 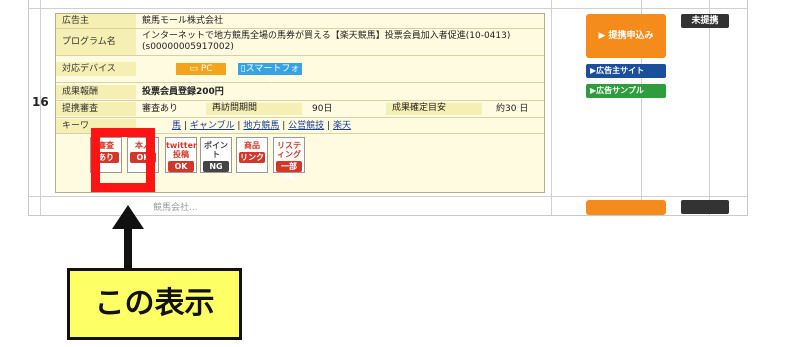 I want to click on program-label: プログラム名, so click(x=96, y=42).